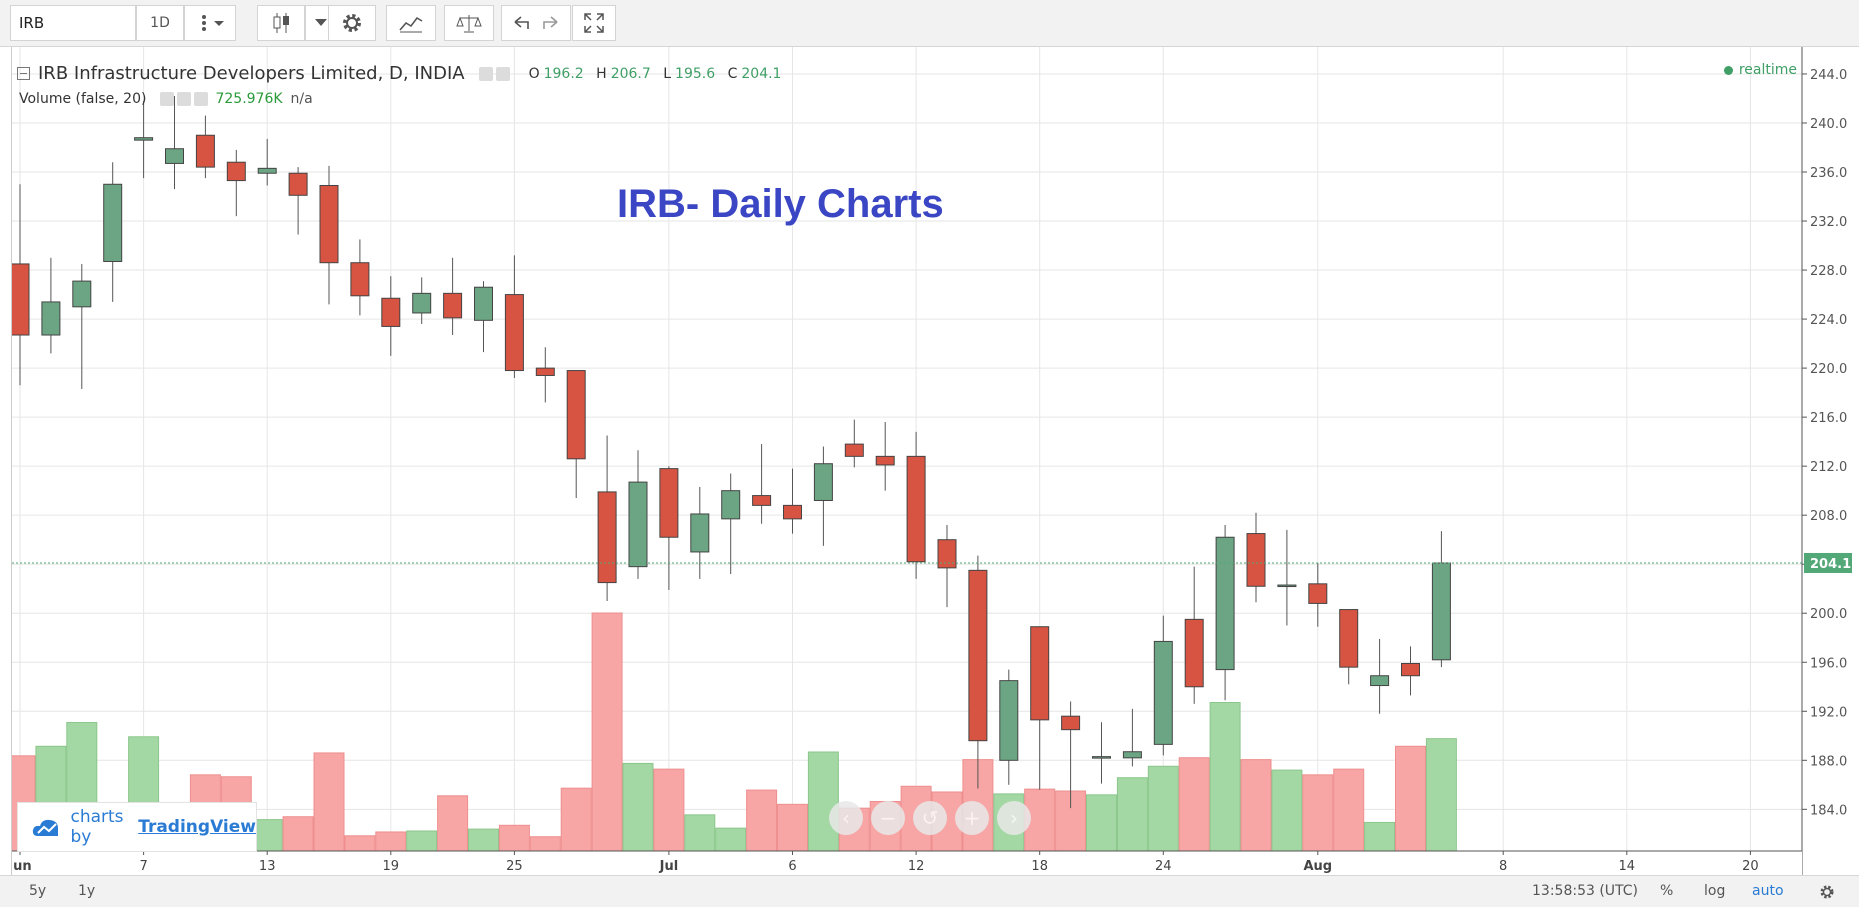 The width and height of the screenshot is (1859, 907). I want to click on redo-icon, so click(551, 23).